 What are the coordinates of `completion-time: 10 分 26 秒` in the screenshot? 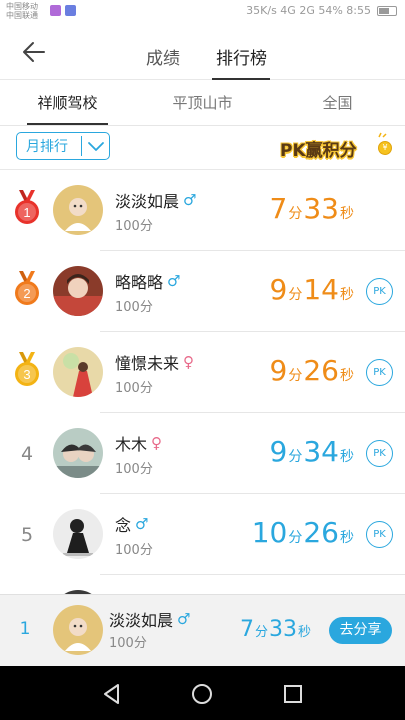 It's located at (303, 532).